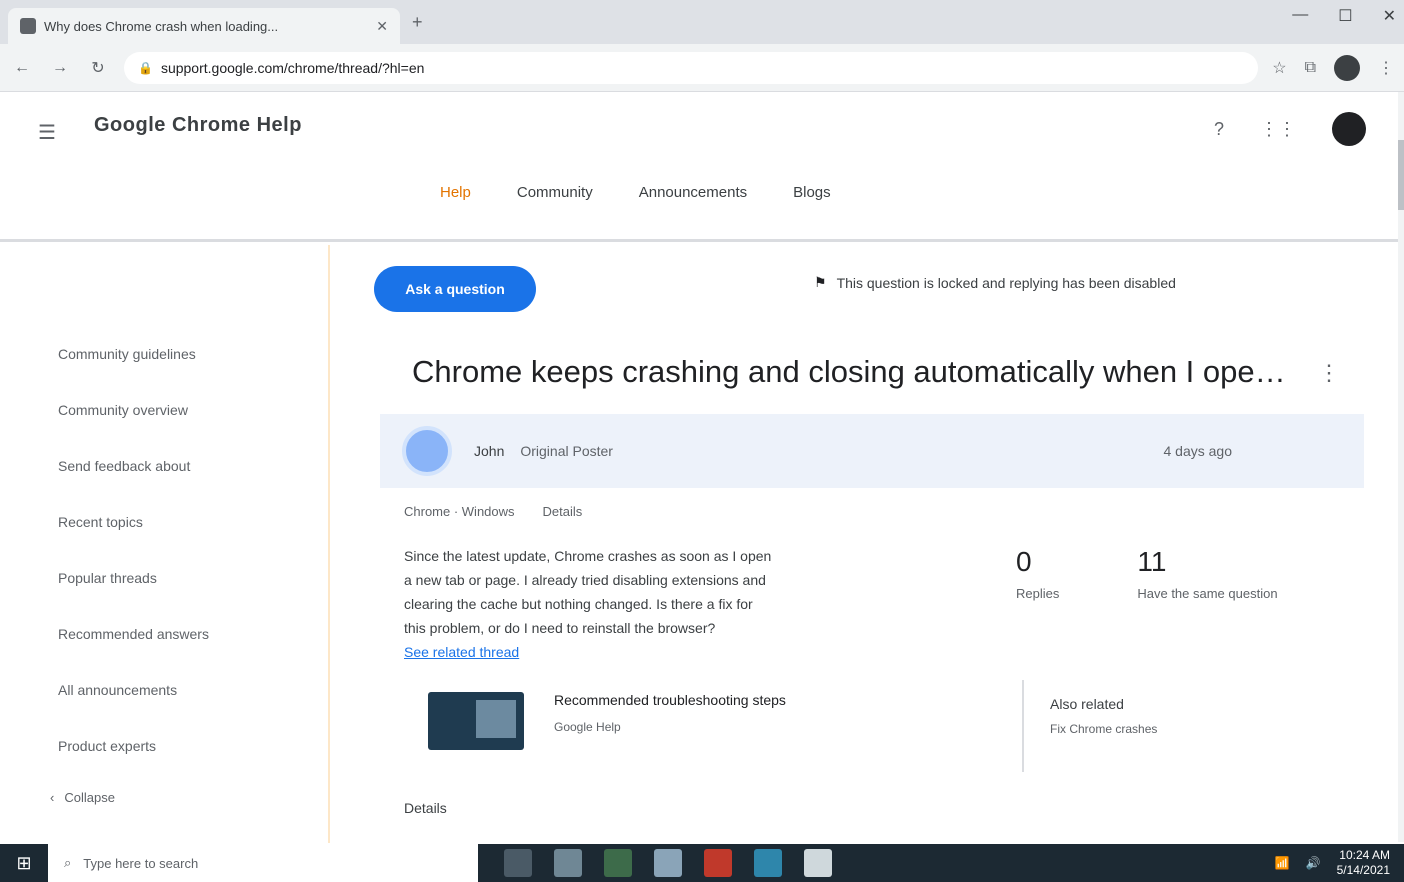 The image size is (1404, 882). I want to click on more-options-icon: ⋮, so click(1329, 373).